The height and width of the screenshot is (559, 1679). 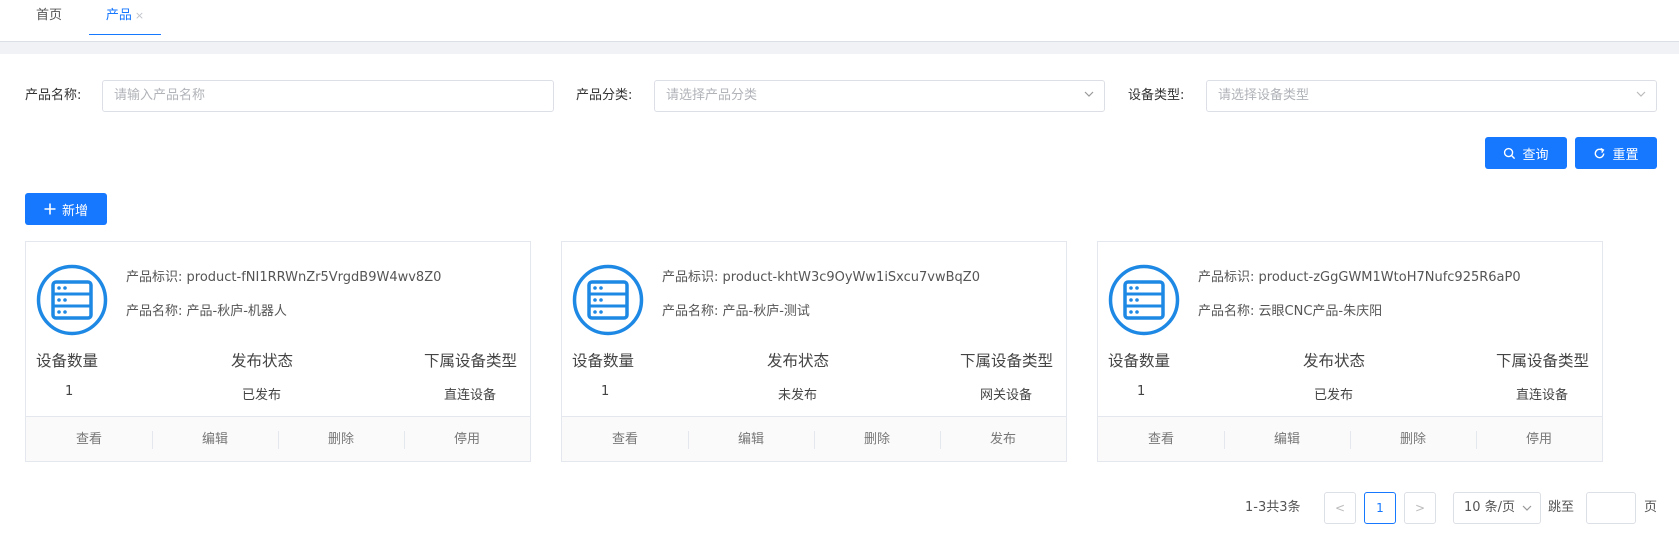 I want to click on product-name: 产品名称: 产品-秋庐-机器人, so click(x=206, y=311).